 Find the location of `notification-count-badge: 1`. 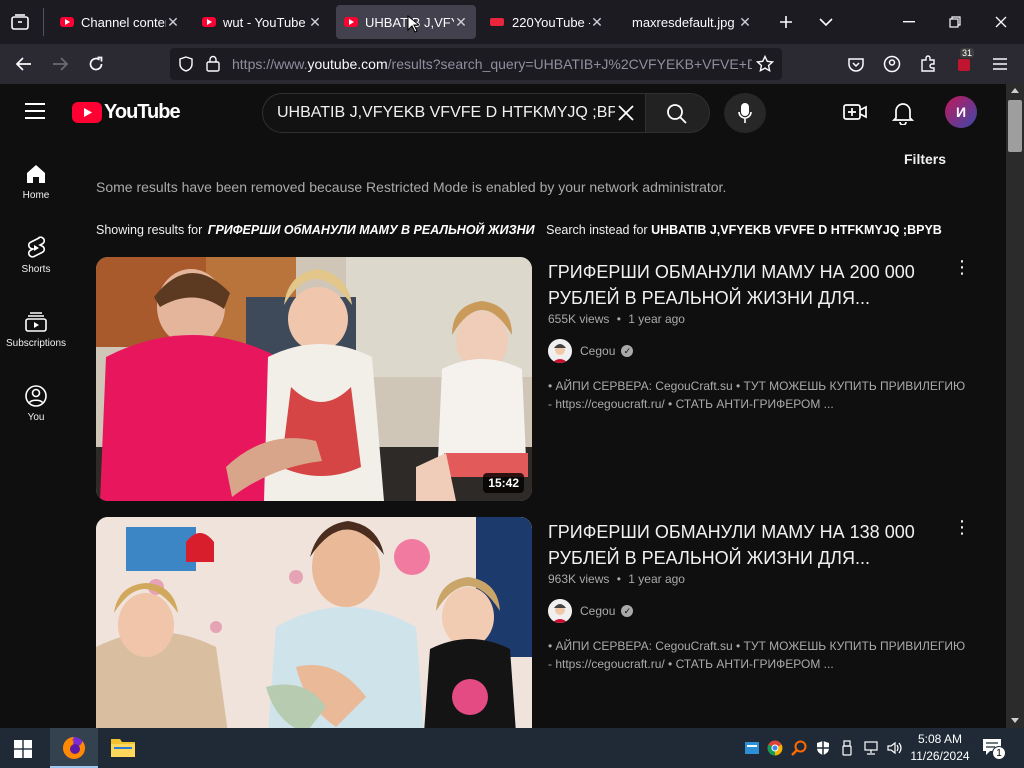

notification-count-badge: 1 is located at coordinates (999, 753).